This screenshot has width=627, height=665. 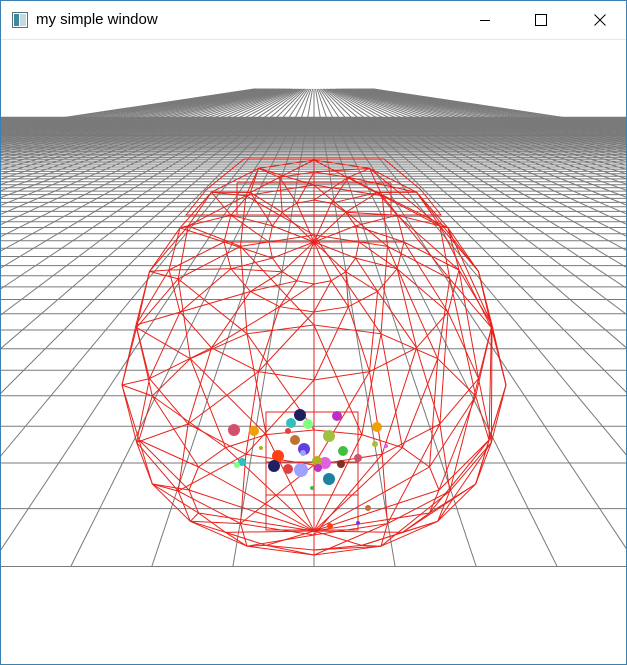 What do you see at coordinates (313, 20) in the screenshot?
I see `title-bar: my simple window` at bounding box center [313, 20].